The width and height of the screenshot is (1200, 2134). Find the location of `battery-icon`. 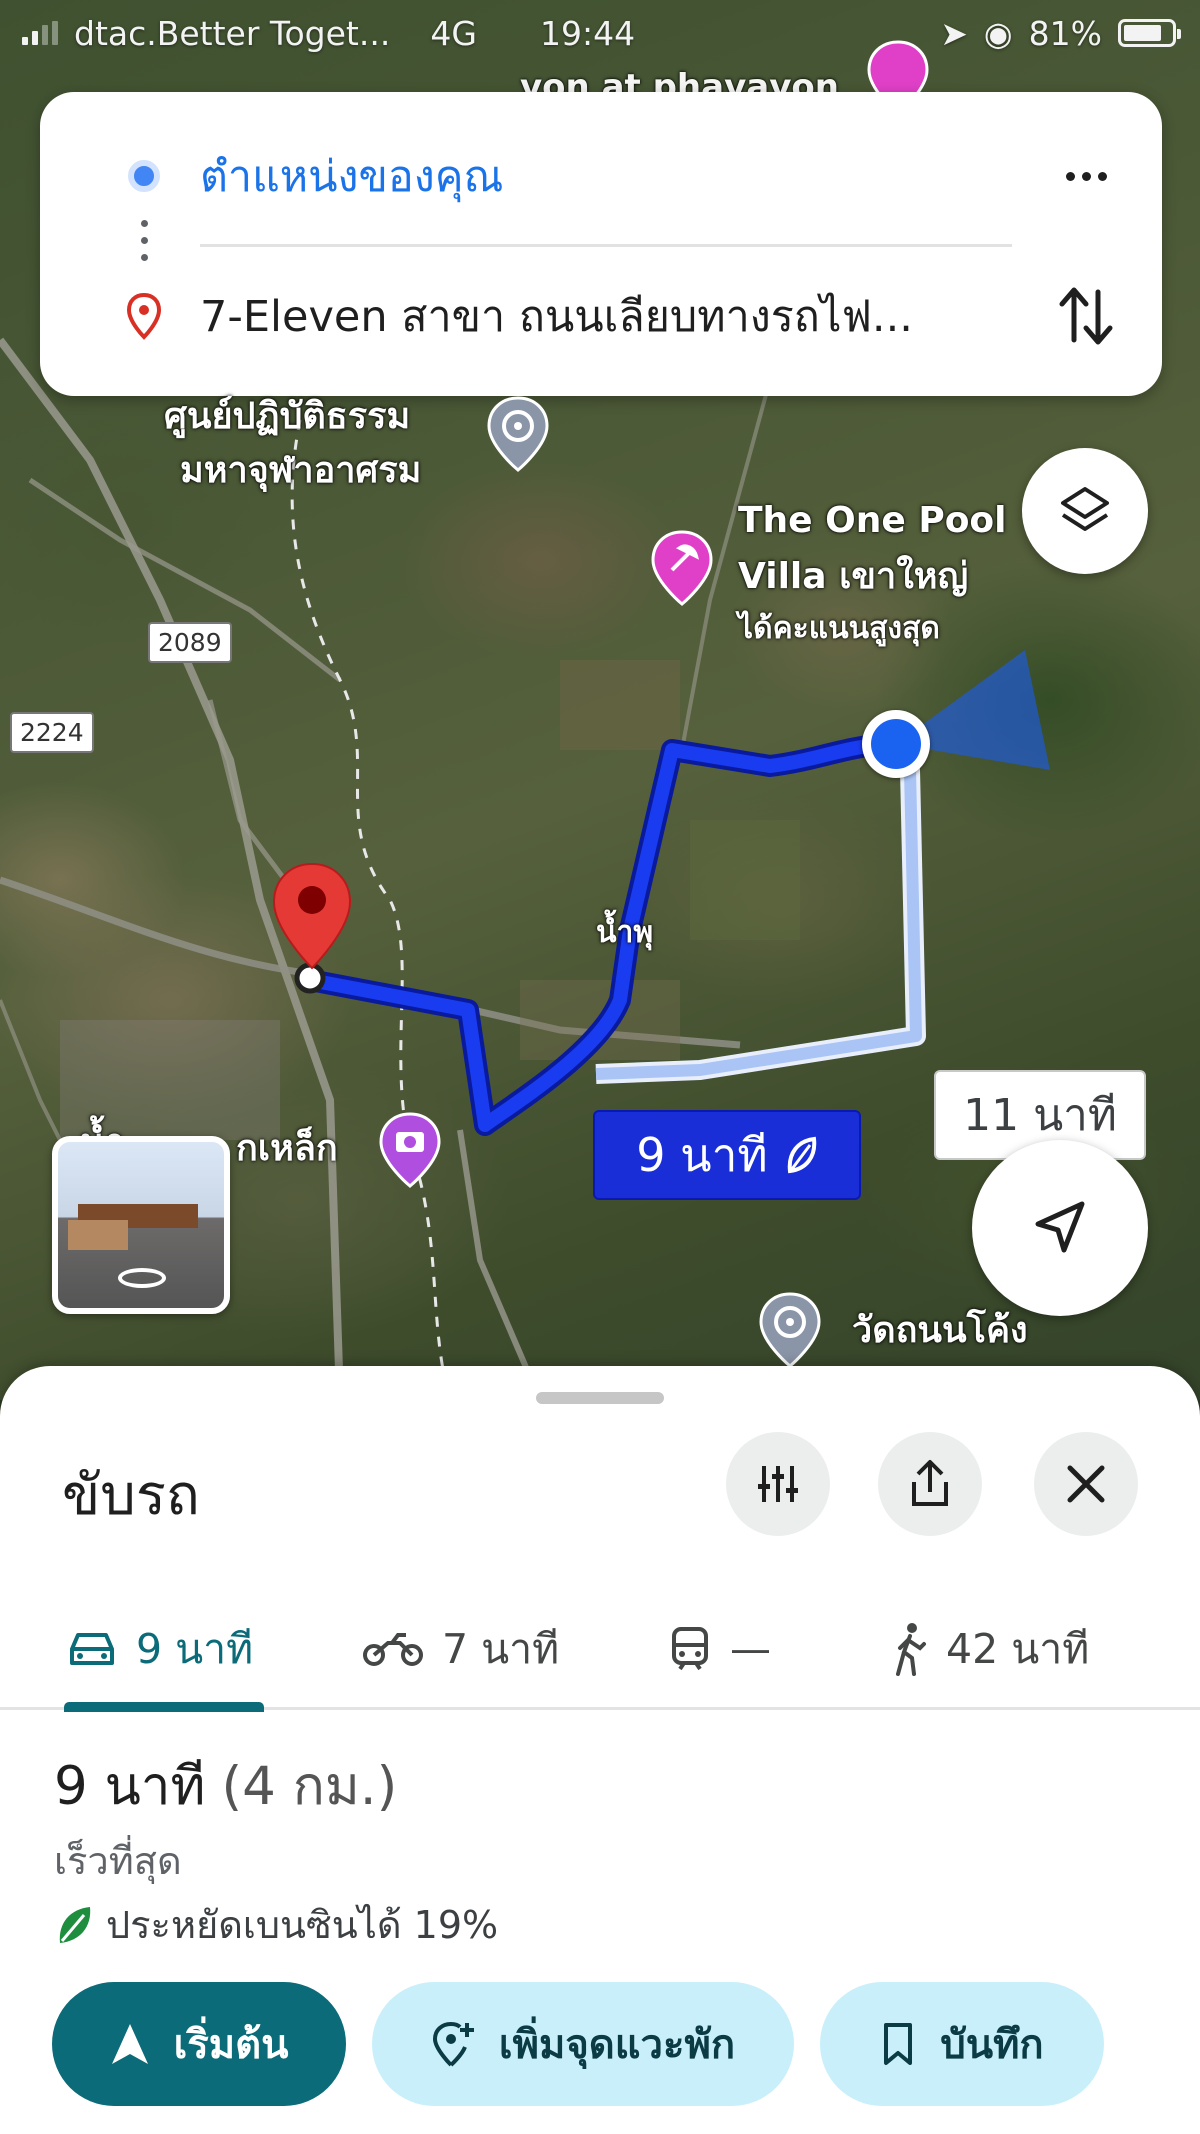

battery-icon is located at coordinates (1149, 33).